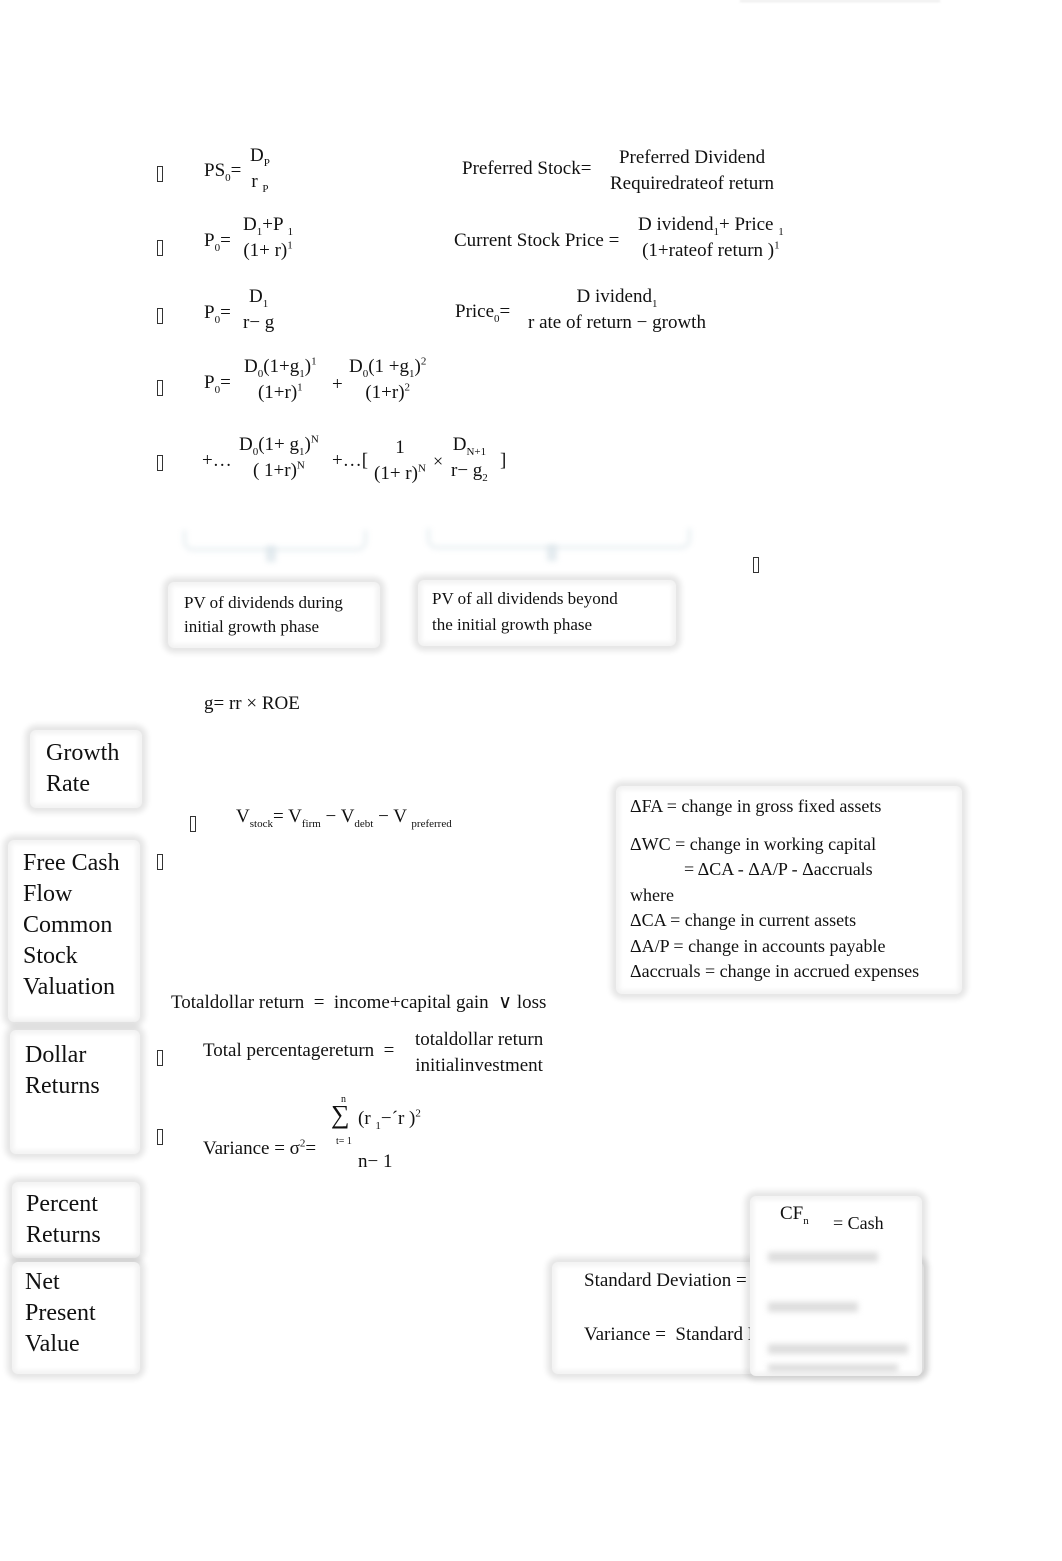 The image size is (1062, 1561). I want to click on definition-line: ΔA/P = change in accounts payable, so click(758, 945).